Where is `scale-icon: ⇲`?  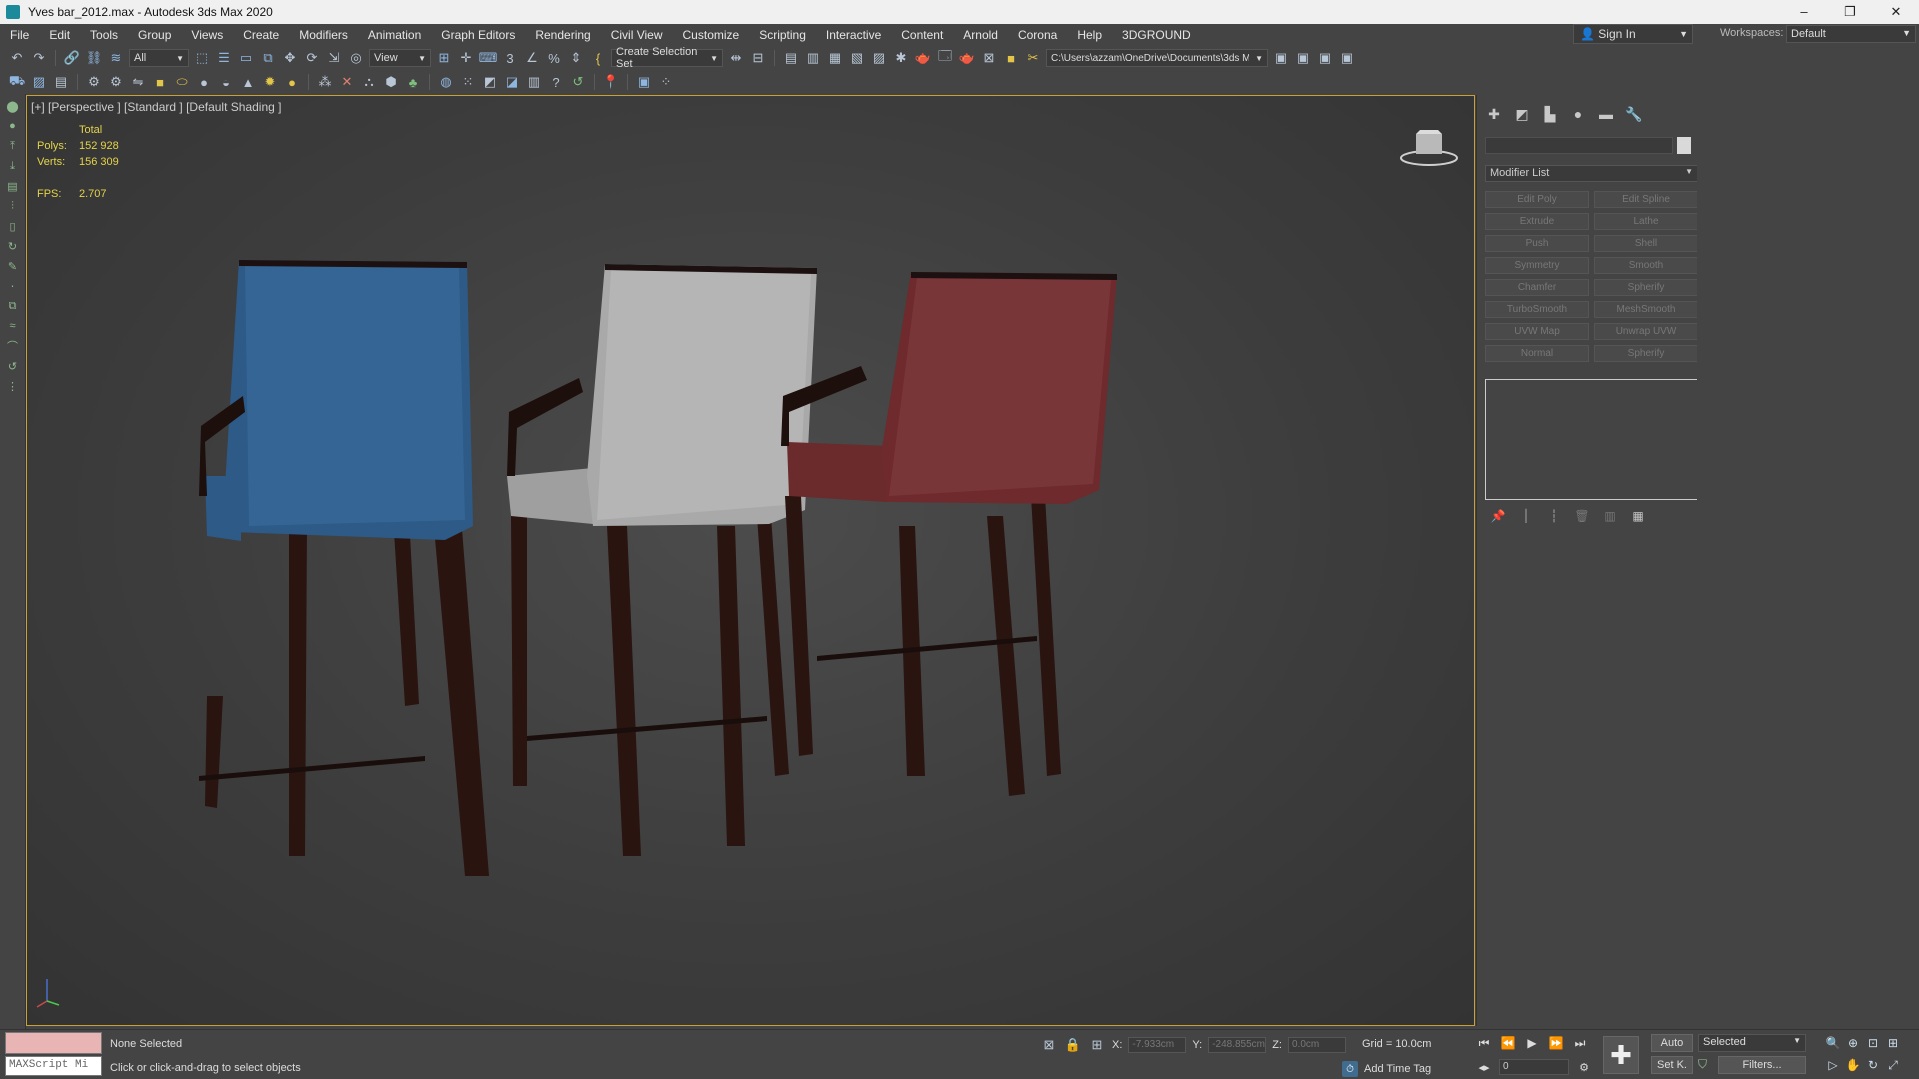 scale-icon: ⇲ is located at coordinates (334, 58).